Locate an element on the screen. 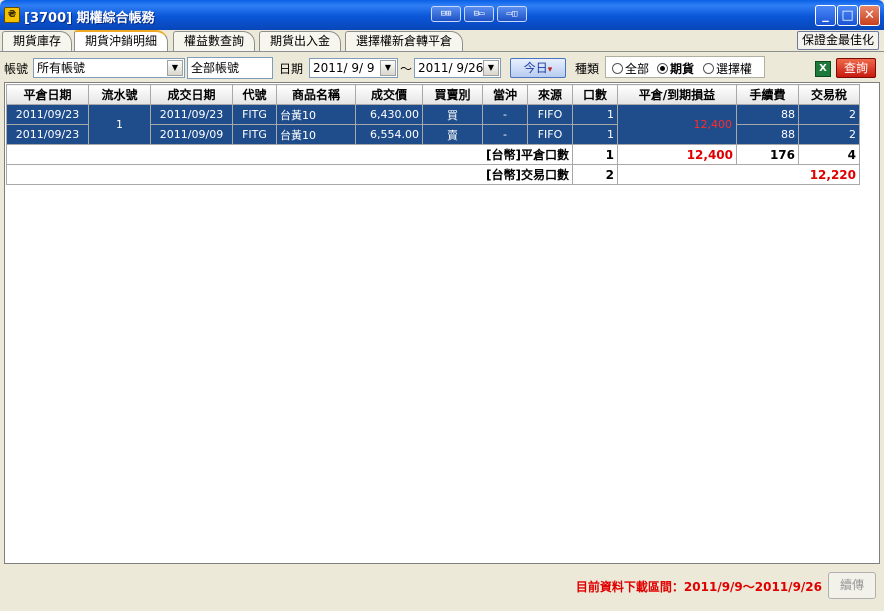 The height and width of the screenshot is (611, 884). summary-close-label: [台幣]平倉口數 is located at coordinates (289, 154).